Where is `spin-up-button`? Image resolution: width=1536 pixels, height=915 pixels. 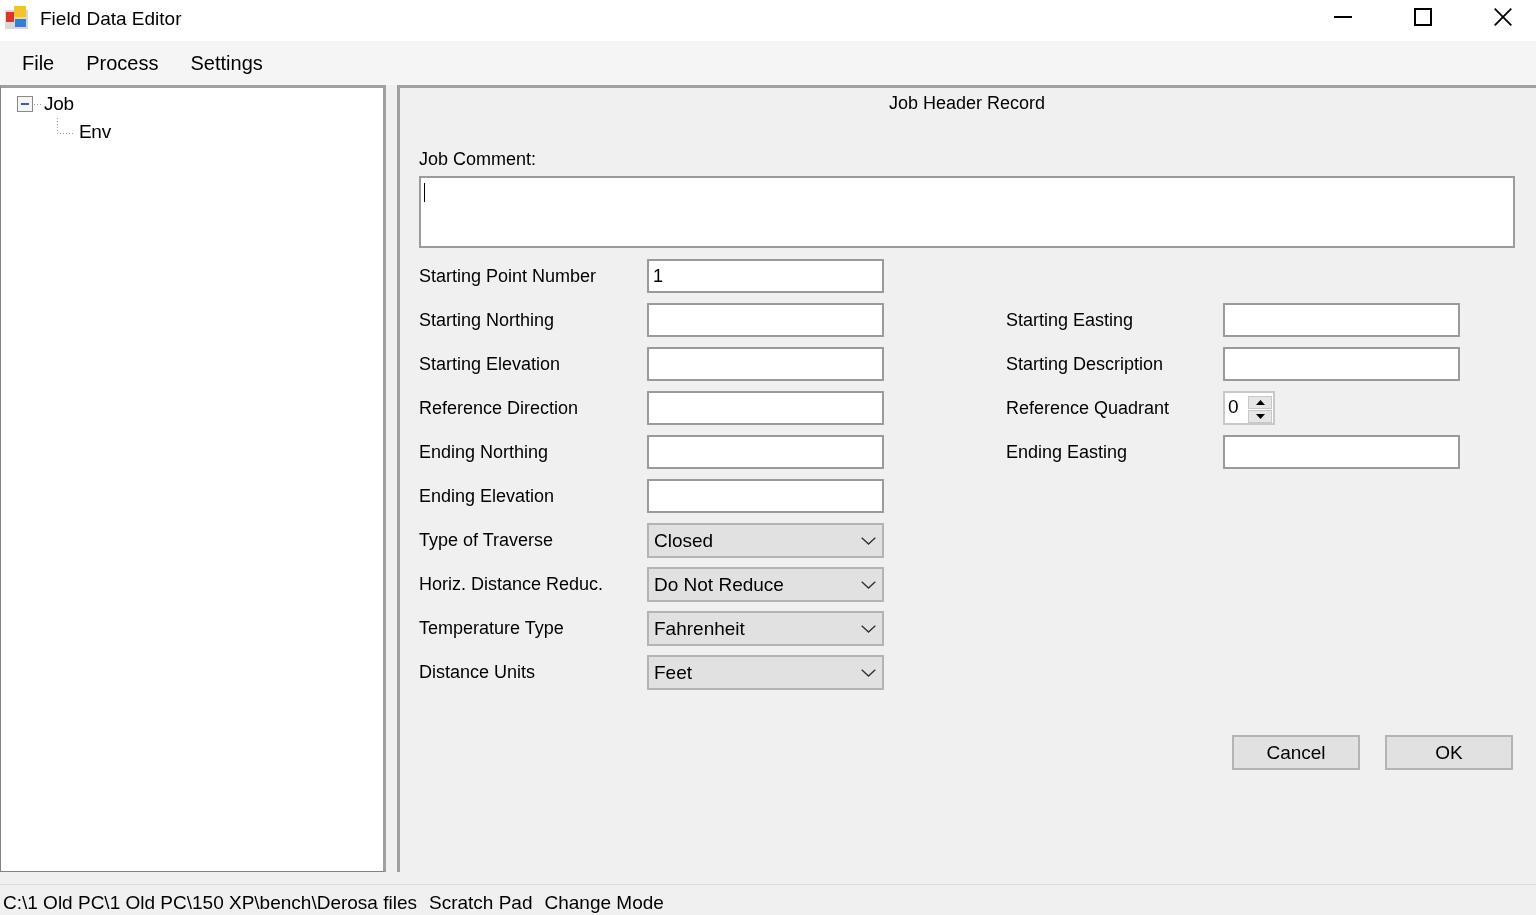
spin-up-button is located at coordinates (1260, 402).